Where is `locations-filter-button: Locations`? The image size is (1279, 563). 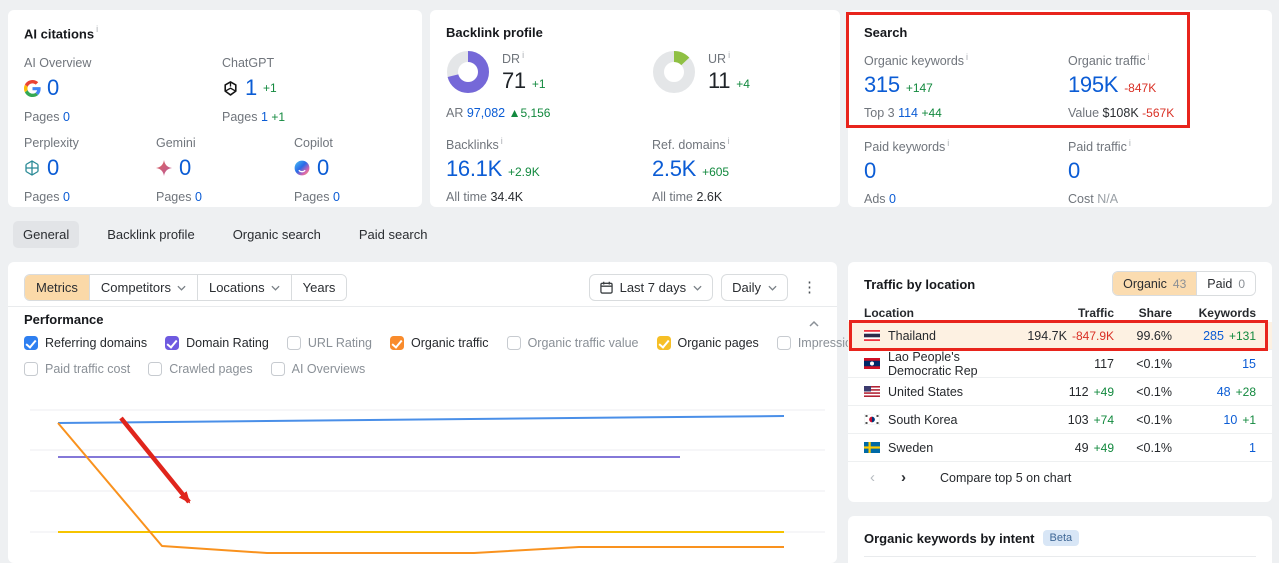 locations-filter-button: Locations is located at coordinates (243, 287).